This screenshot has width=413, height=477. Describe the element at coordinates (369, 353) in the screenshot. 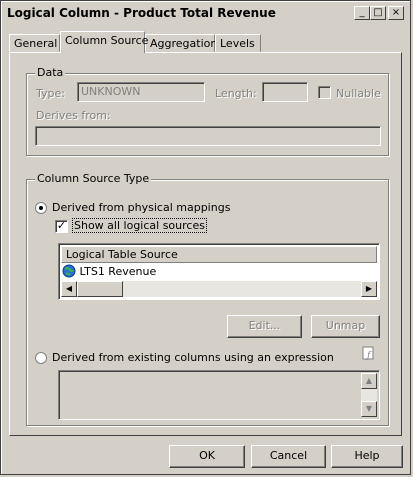

I see `expression-builder-icon: f` at that location.